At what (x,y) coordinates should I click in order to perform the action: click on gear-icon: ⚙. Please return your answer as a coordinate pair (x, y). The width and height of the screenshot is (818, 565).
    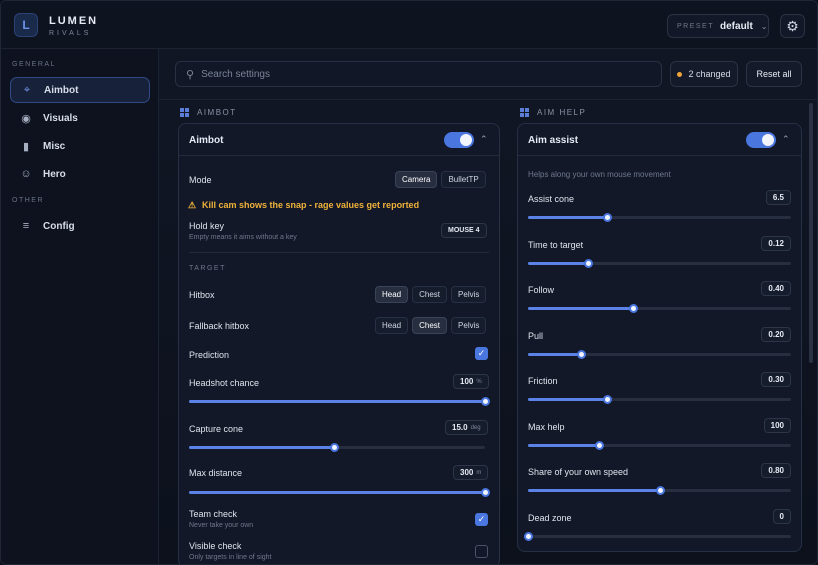
    Looking at the image, I should click on (792, 25).